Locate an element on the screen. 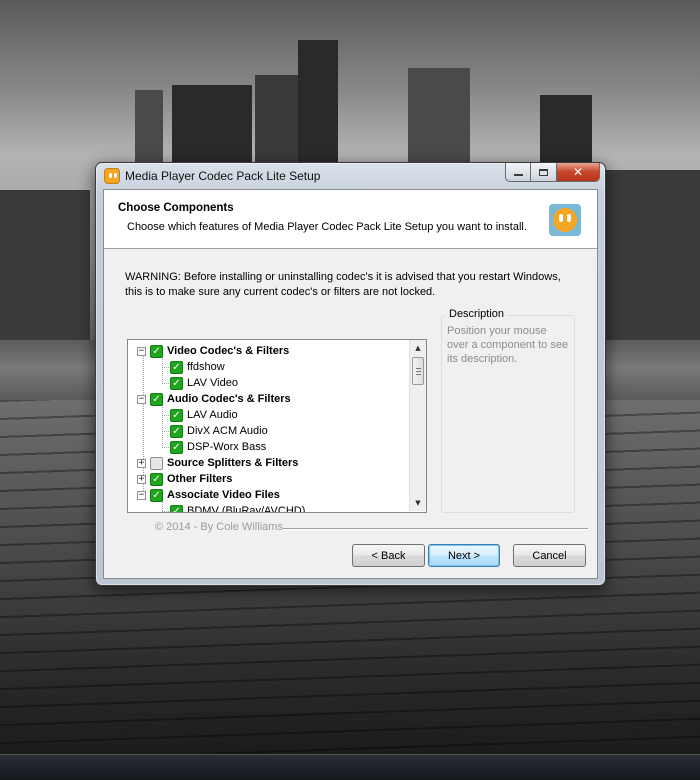  close-button: ✕ is located at coordinates (578, 172).